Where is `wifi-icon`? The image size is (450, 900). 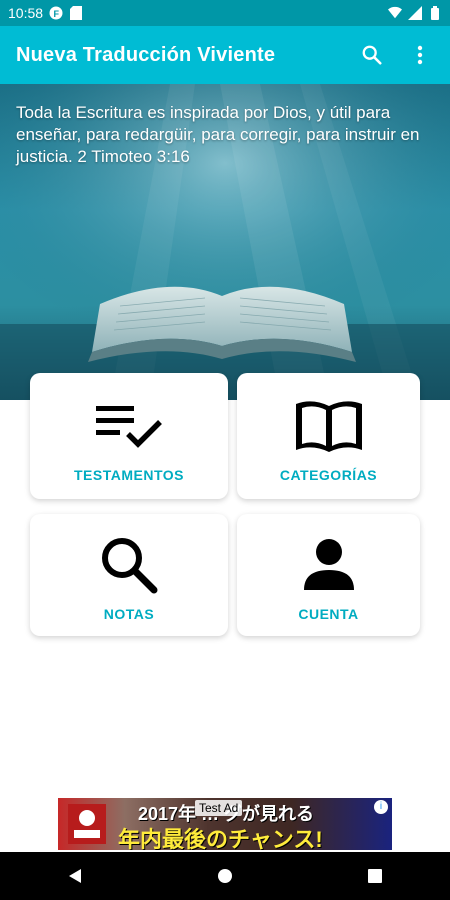 wifi-icon is located at coordinates (395, 13).